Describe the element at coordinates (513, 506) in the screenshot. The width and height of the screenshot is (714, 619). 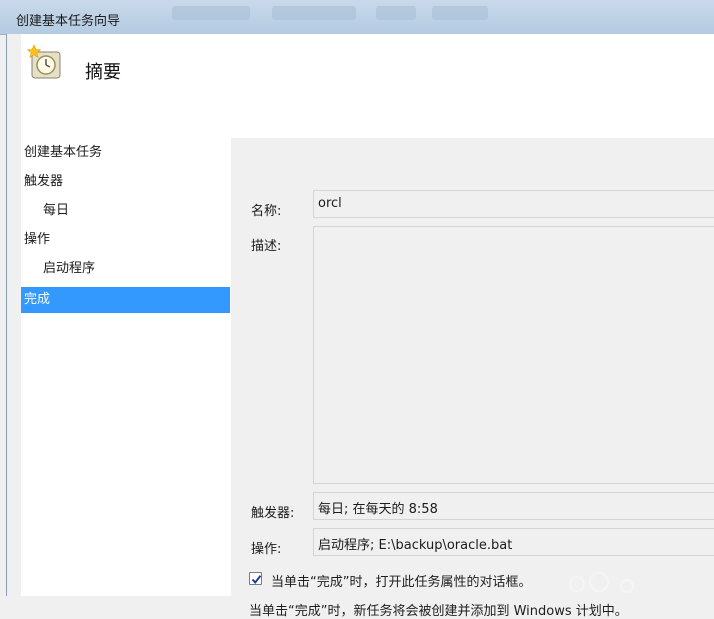
I see `trigger-field: 每日; 在每天的 8:58` at that location.